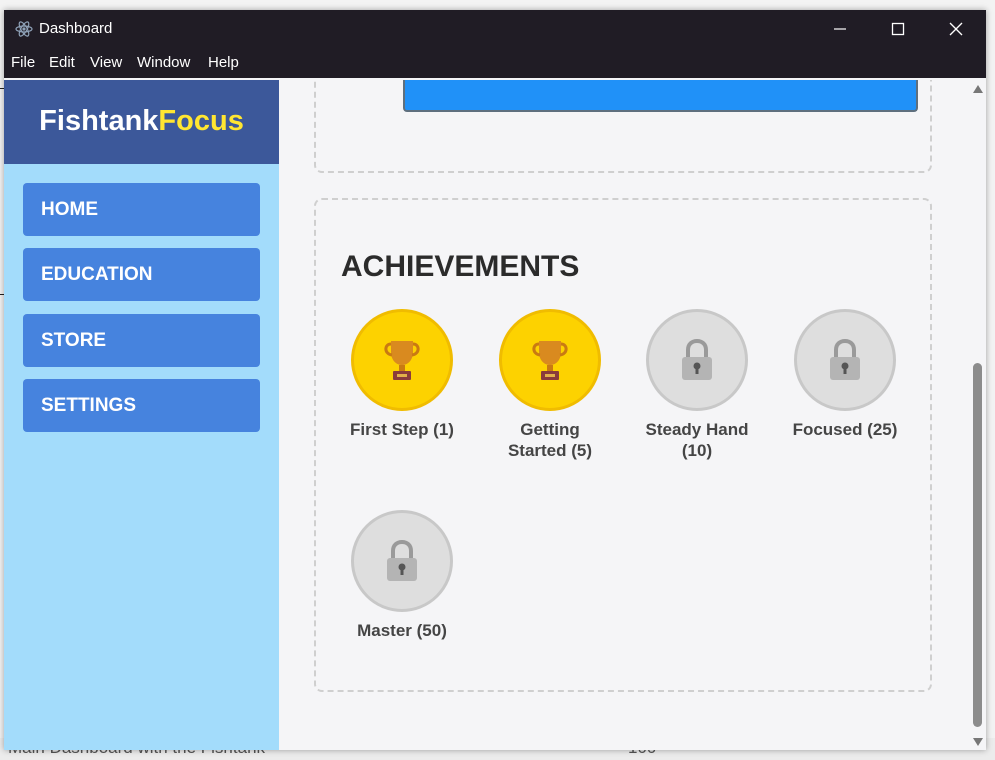 The height and width of the screenshot is (760, 995). Describe the element at coordinates (623, 126) in the screenshot. I see `fishtank-card` at that location.